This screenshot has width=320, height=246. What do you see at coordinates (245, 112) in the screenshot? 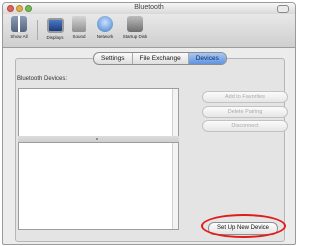
I see `delete-pairing-button: Delete Pairing` at bounding box center [245, 112].